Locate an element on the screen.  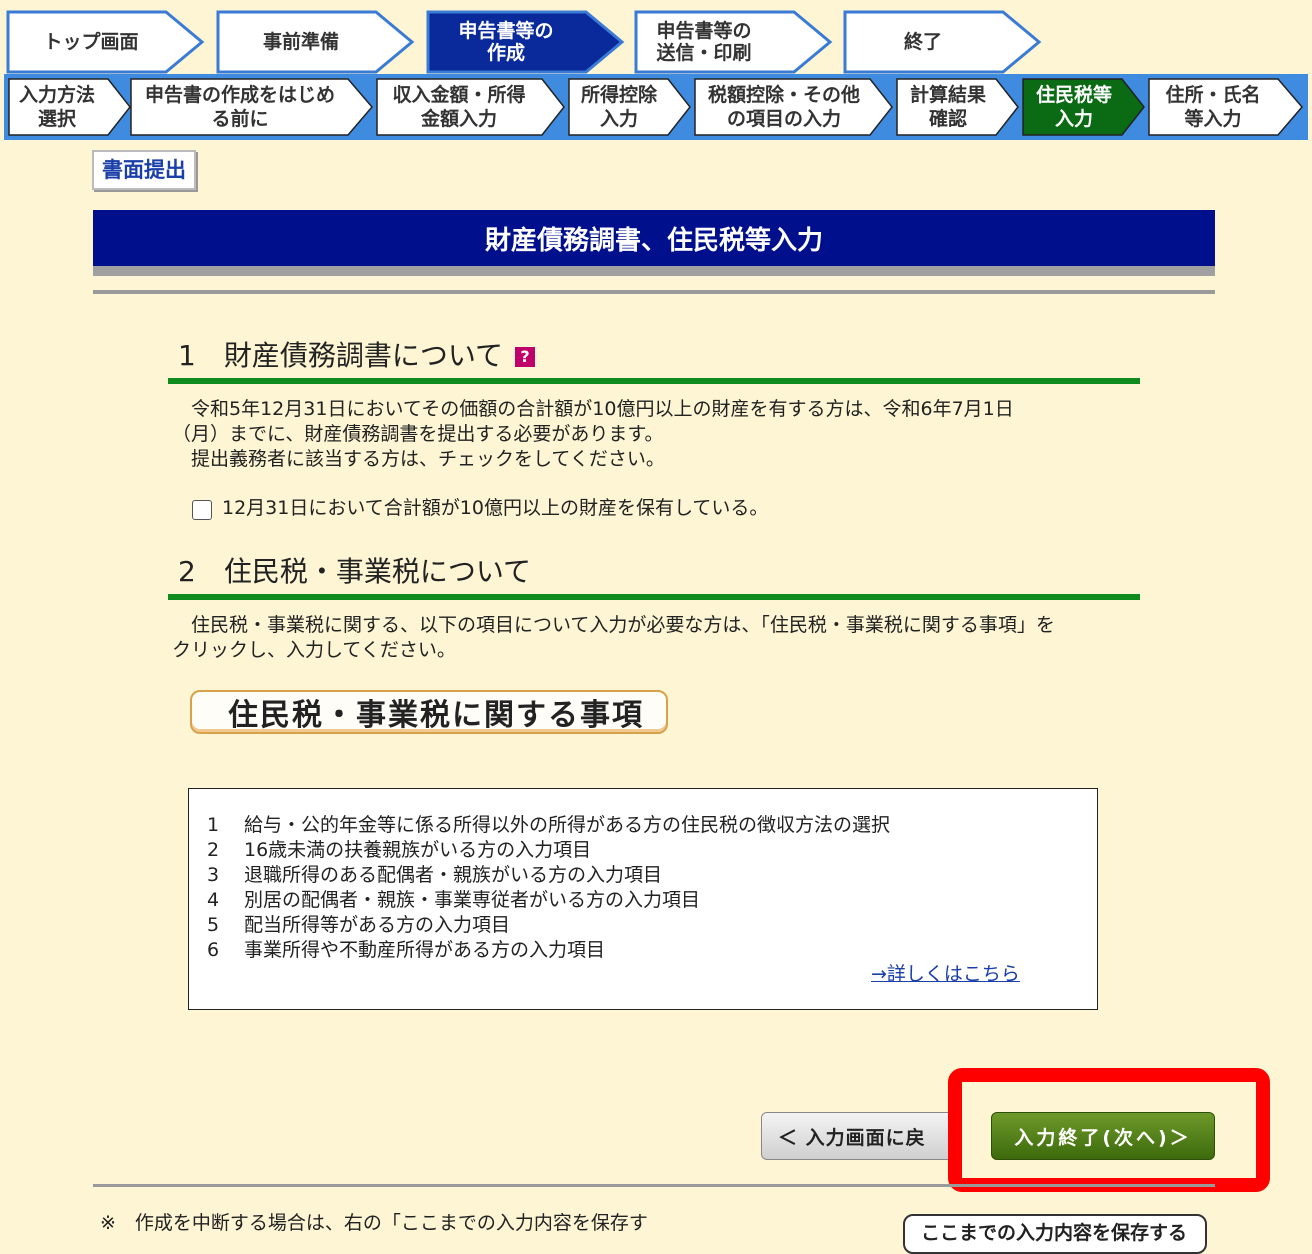
list-item-text: 別居の配偶者・親族・事業専従者がいる方の入力項目 is located at coordinates (472, 900).